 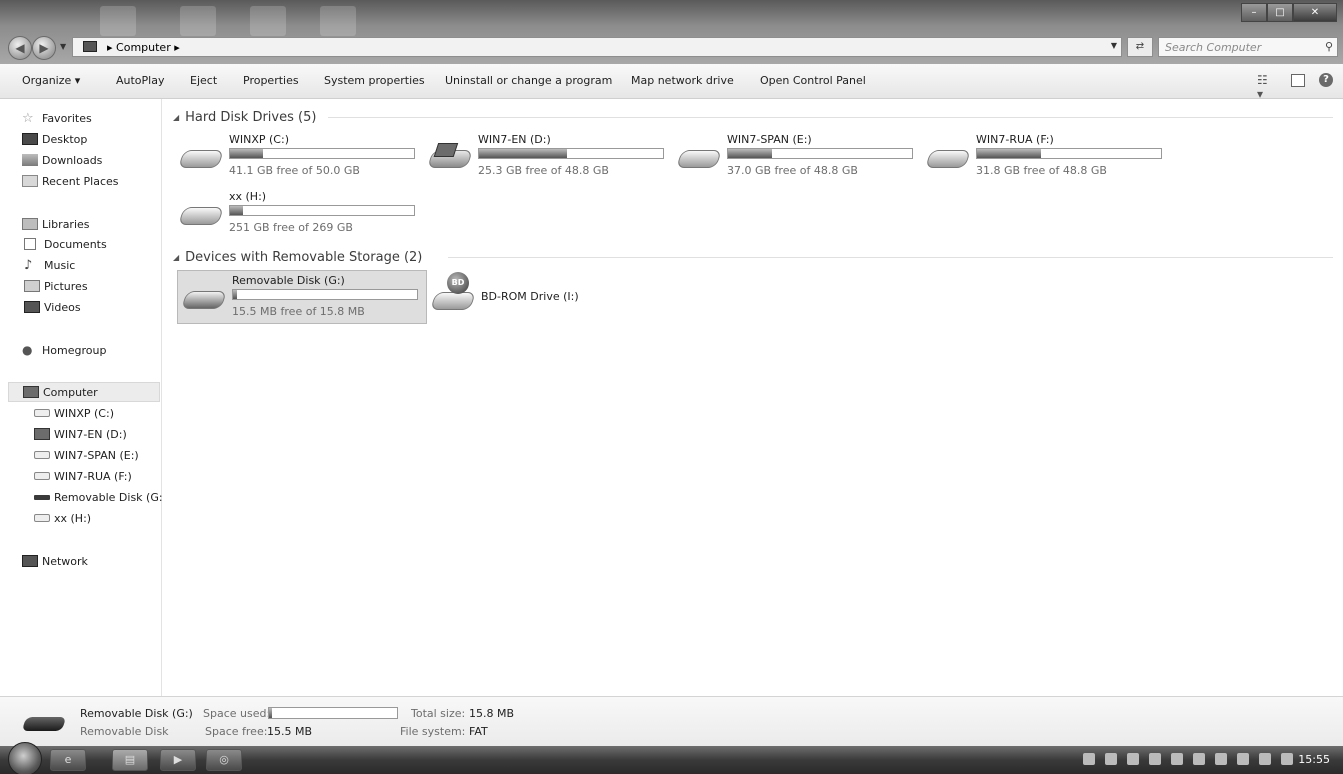 What do you see at coordinates (25, 758) in the screenshot?
I see `start-button` at bounding box center [25, 758].